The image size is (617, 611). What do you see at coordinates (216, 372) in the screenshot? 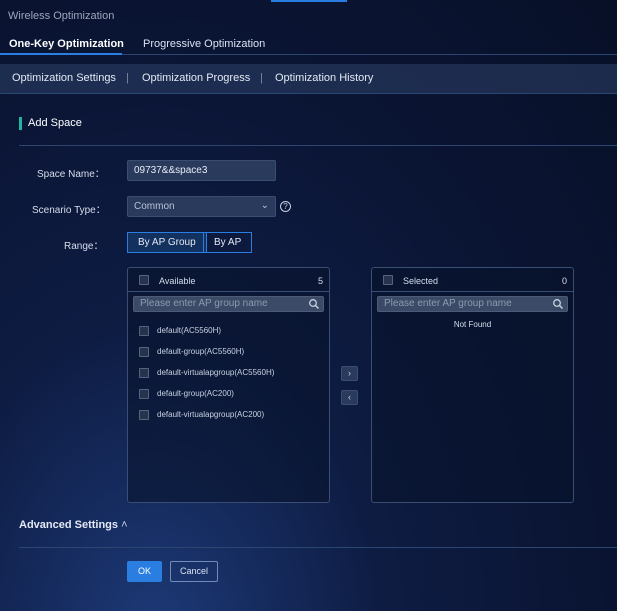
I see `list-item-label: default-virtualapgroup(AC5560H)` at bounding box center [216, 372].